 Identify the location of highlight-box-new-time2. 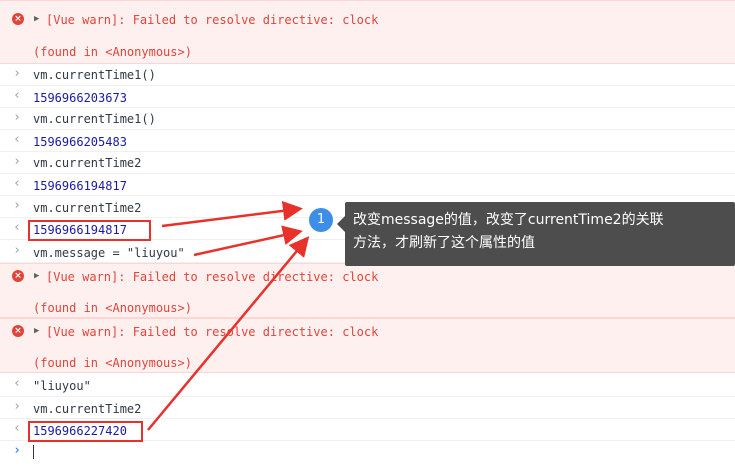
(85, 431).